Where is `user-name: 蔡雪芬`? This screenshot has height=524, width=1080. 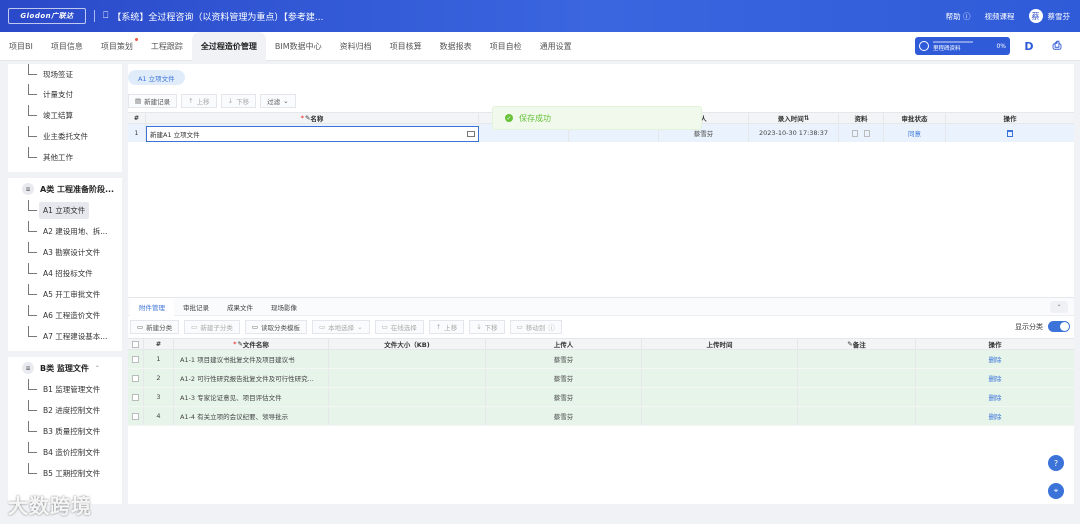 user-name: 蔡雪芬 is located at coordinates (1059, 16).